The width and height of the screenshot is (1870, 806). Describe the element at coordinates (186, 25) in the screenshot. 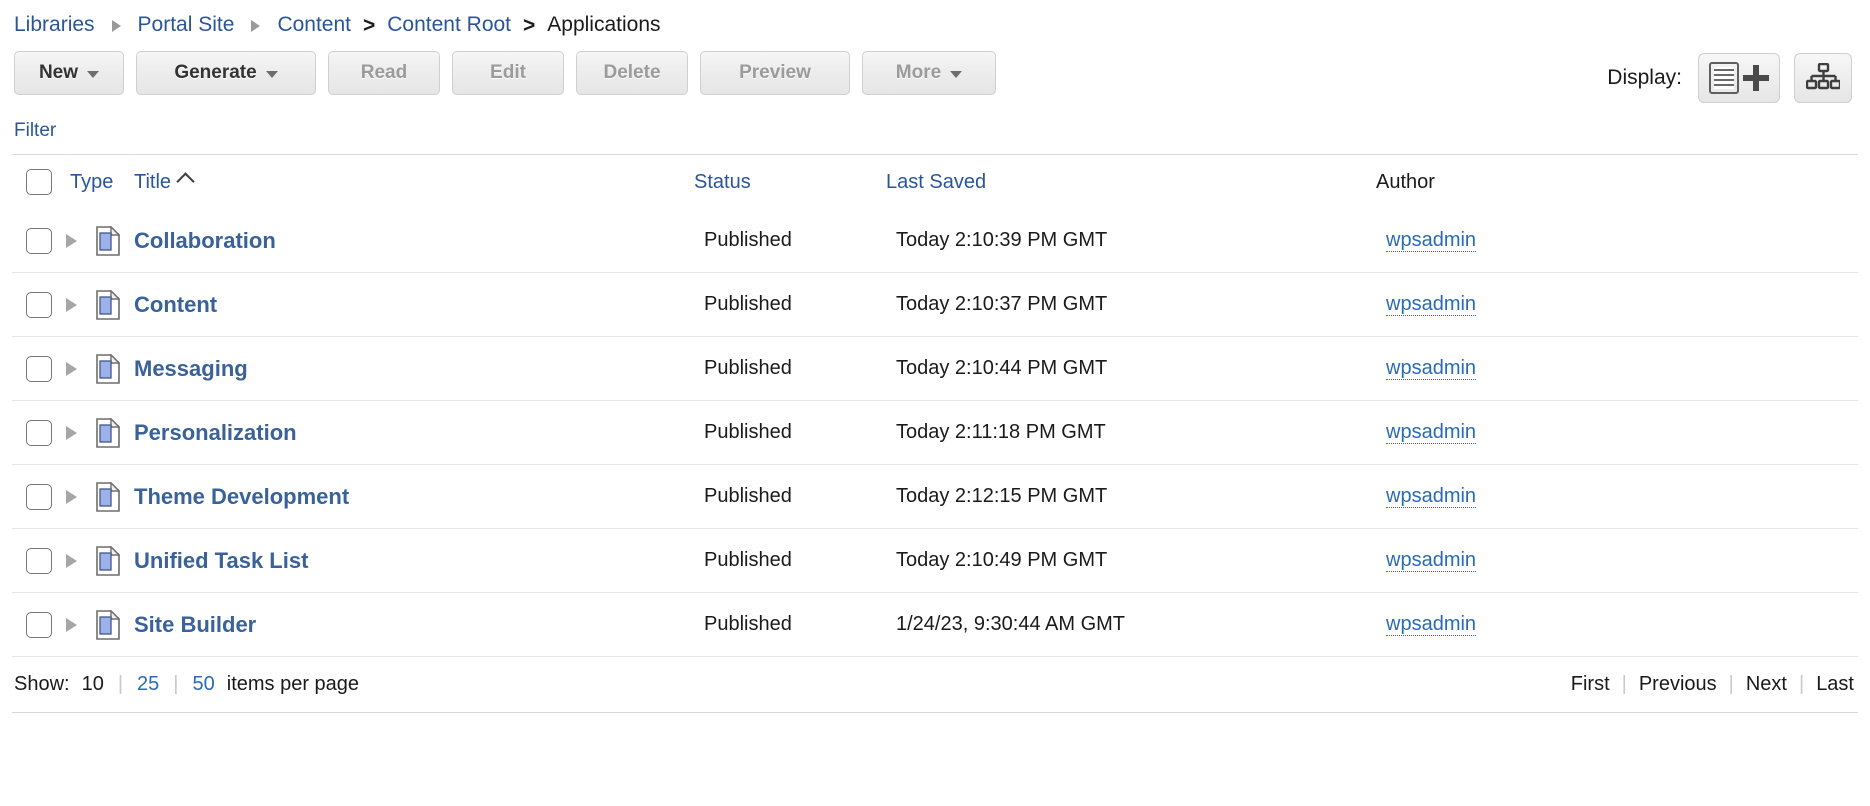

I see `breadcrumb-item-portal-site: Portal Site` at that location.